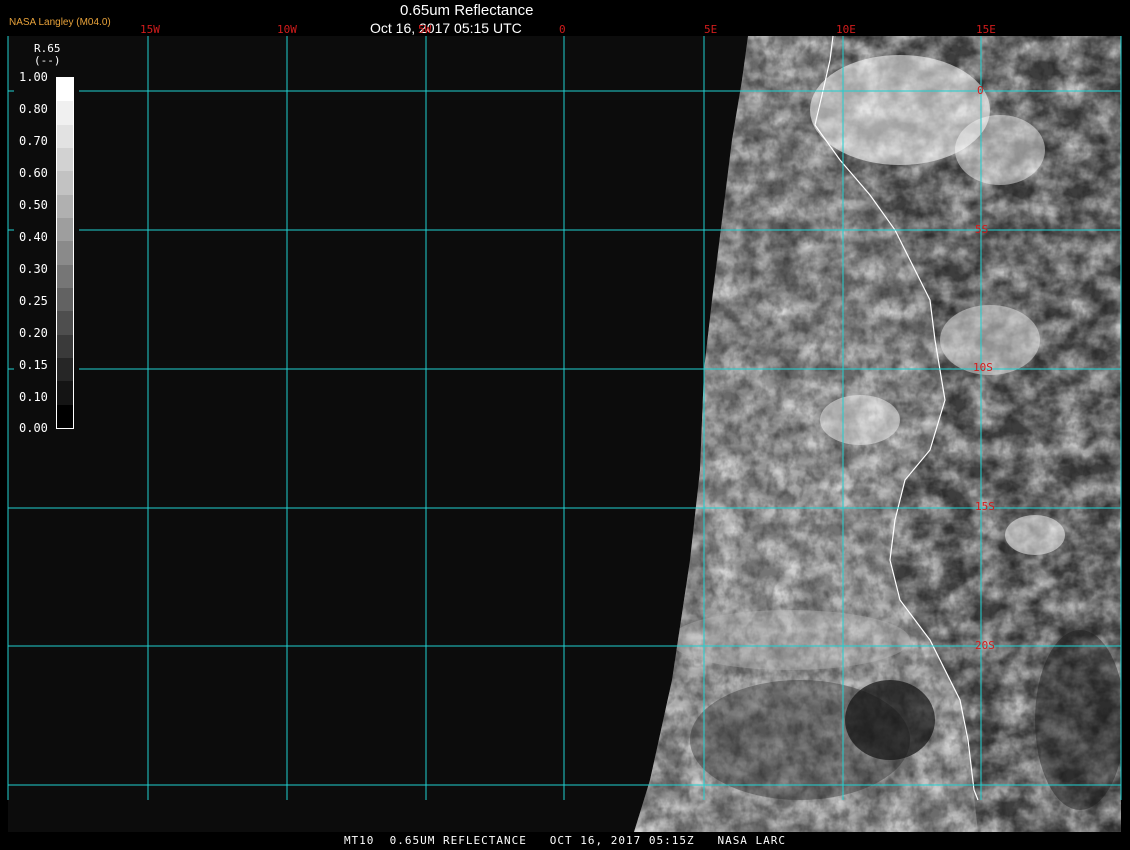 This screenshot has width=1130, height=850. Describe the element at coordinates (983, 367) in the screenshot. I see `lat-label-10s: 10S` at that location.